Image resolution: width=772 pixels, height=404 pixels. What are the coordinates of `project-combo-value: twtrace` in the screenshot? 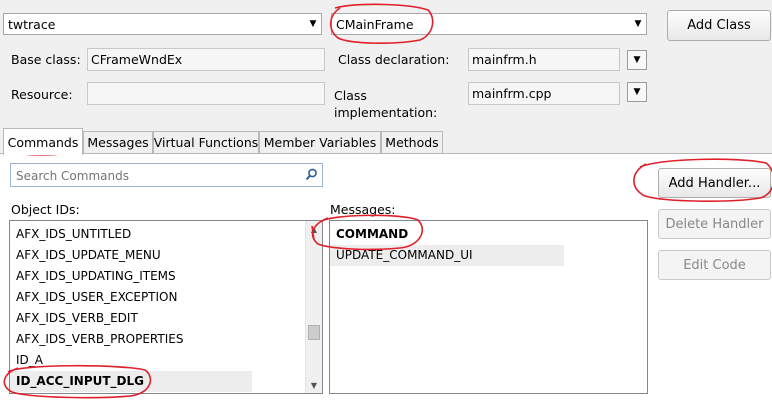 It's located at (32, 24).